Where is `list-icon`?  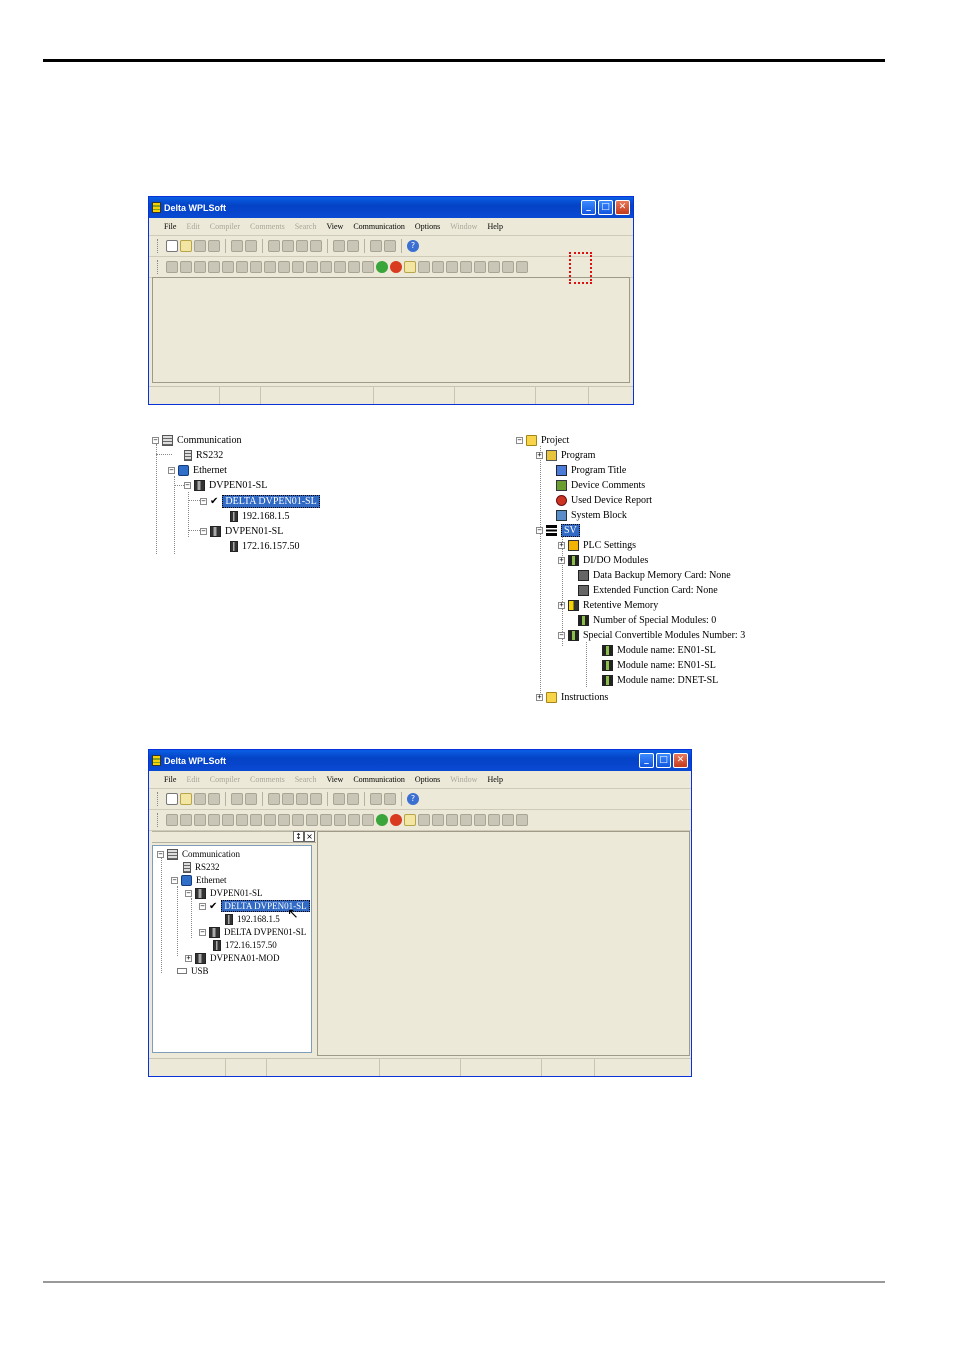
list-icon is located at coordinates (270, 267).